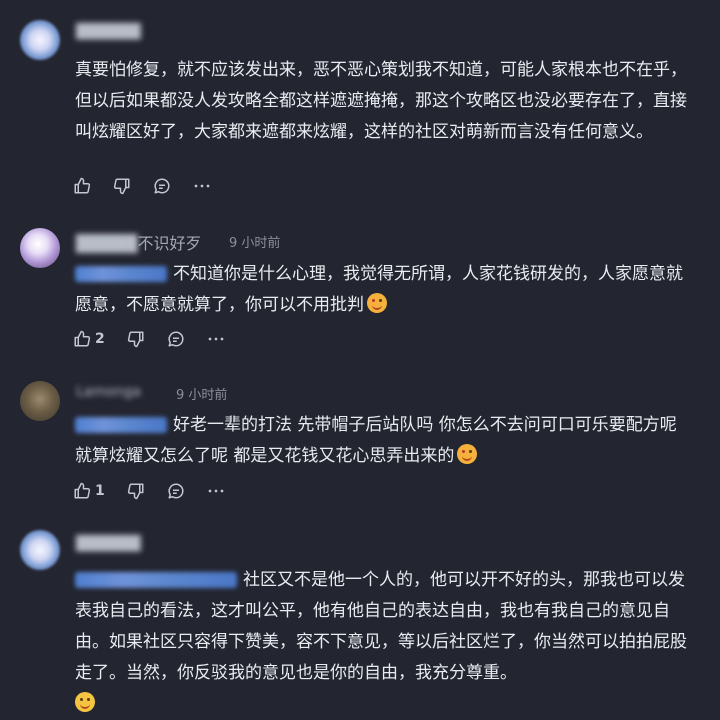  What do you see at coordinates (100, 339) in the screenshot?
I see `like-count: 2` at bounding box center [100, 339].